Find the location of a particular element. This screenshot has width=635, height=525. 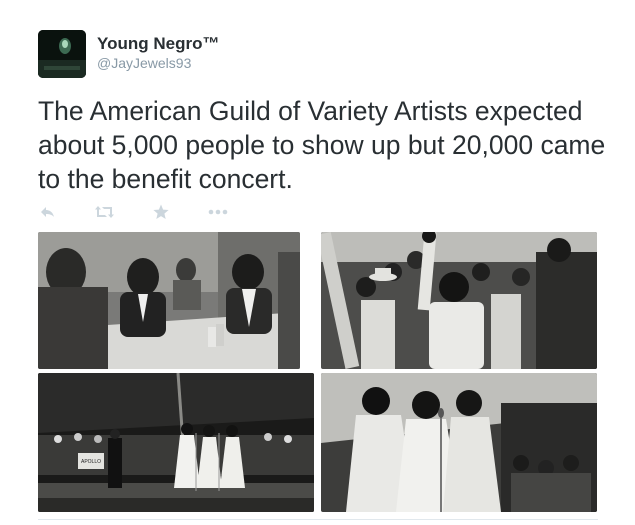

photo-crowd-raised-hand is located at coordinates (459, 300).